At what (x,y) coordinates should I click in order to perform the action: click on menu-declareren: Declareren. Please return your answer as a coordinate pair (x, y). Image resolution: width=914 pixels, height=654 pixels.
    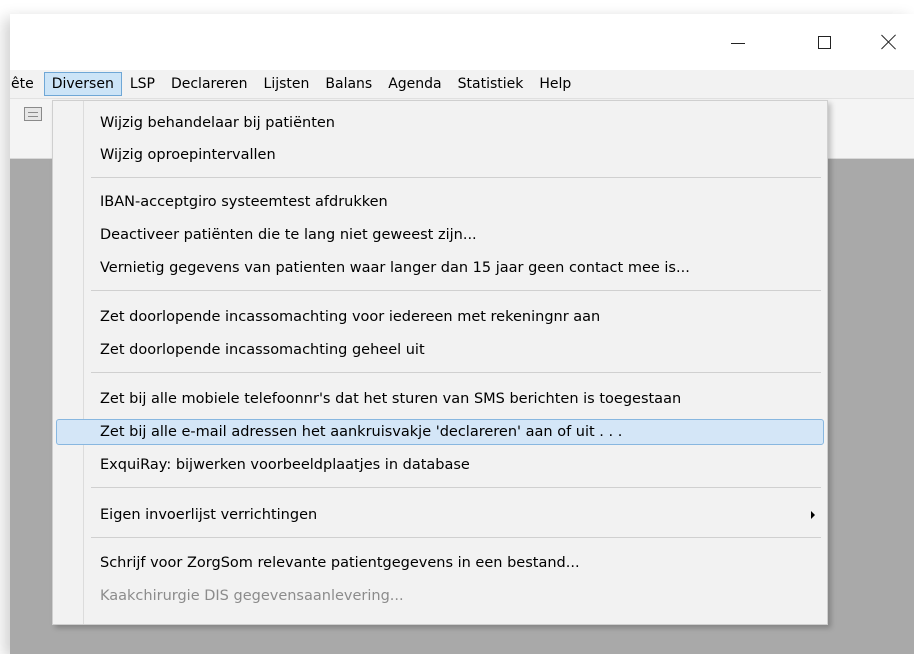
    Looking at the image, I should click on (209, 84).